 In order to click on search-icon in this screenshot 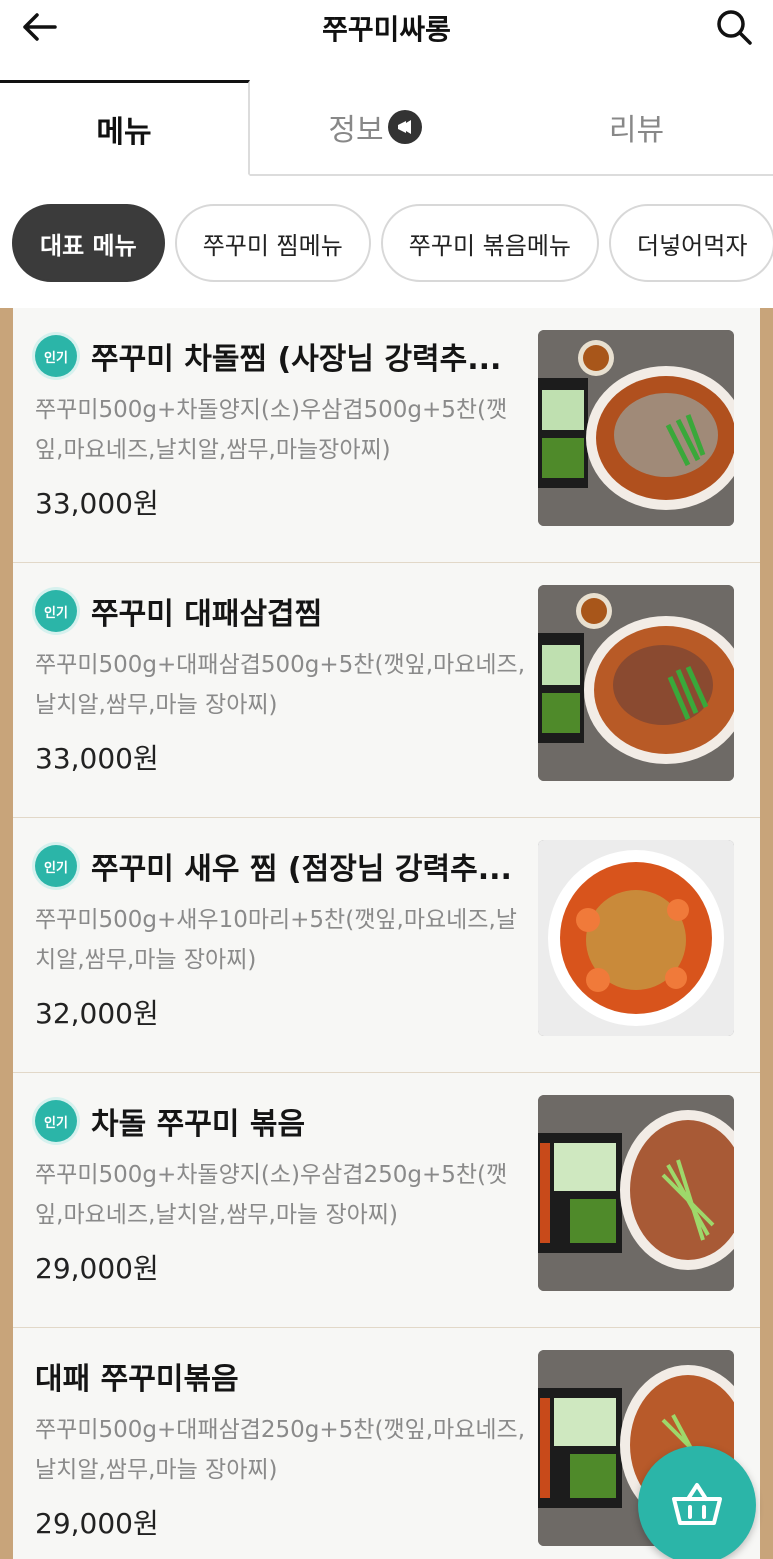, I will do `click(734, 27)`.